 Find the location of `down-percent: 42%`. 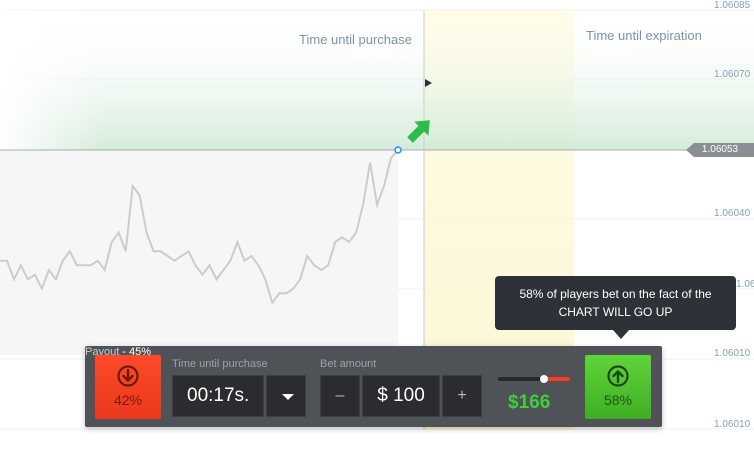

down-percent: 42% is located at coordinates (128, 400).